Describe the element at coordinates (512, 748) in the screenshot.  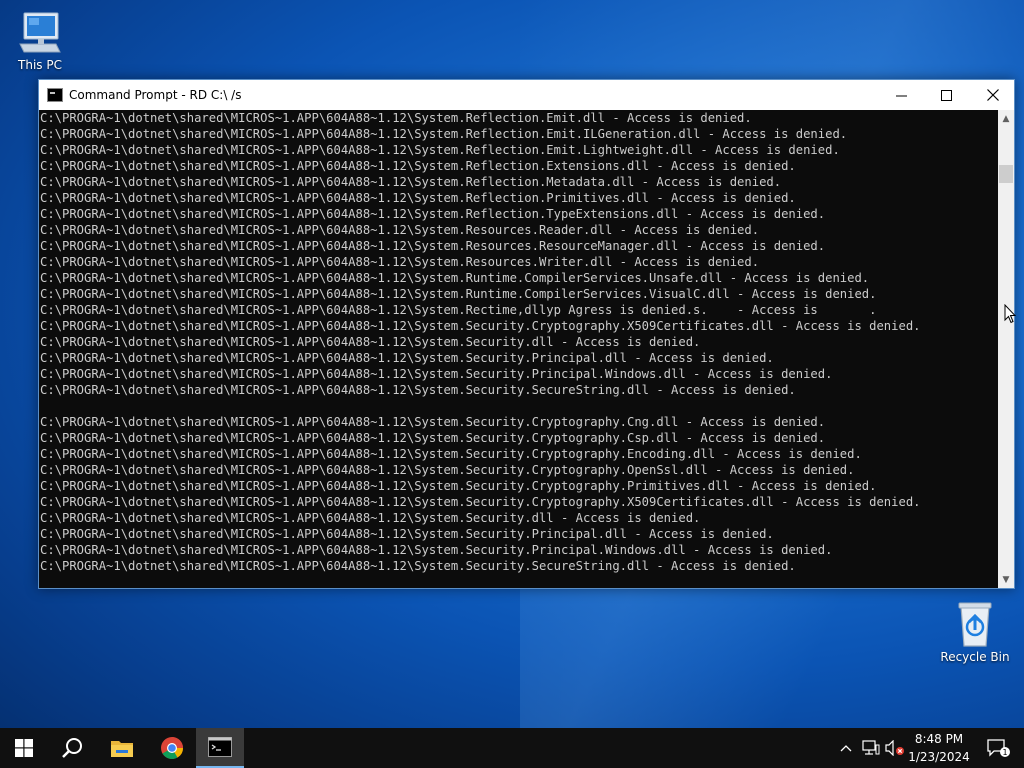
I see `taskbar: 8:48 PM 1/23/2024 1` at that location.